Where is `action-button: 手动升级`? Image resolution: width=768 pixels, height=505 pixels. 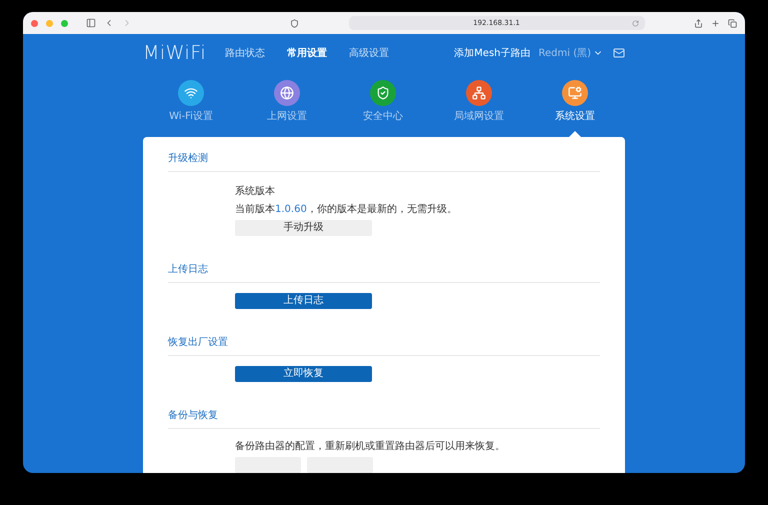 action-button: 手动升级 is located at coordinates (303, 228).